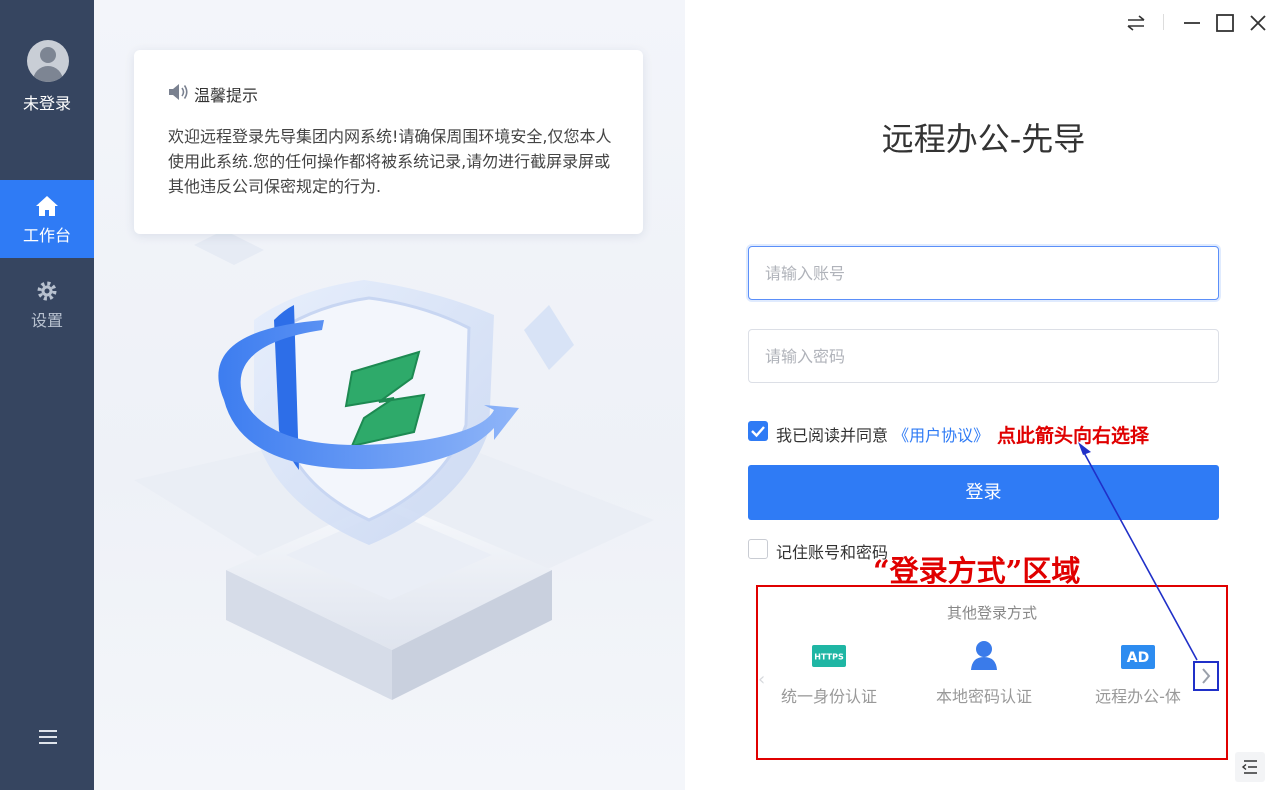 This screenshot has width=1282, height=790. I want to click on sidebar-item-label: 工作台, so click(46, 235).